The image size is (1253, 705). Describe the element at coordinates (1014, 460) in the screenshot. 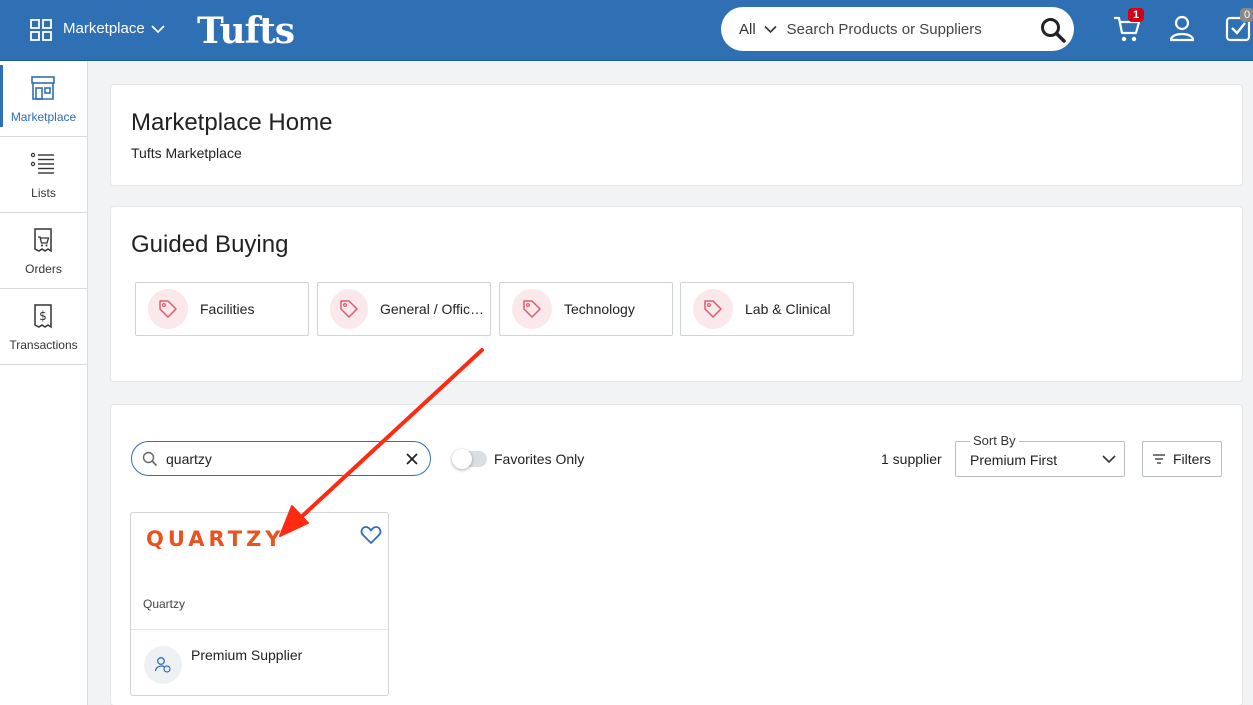

I see `sort-by-value: Premium First` at that location.